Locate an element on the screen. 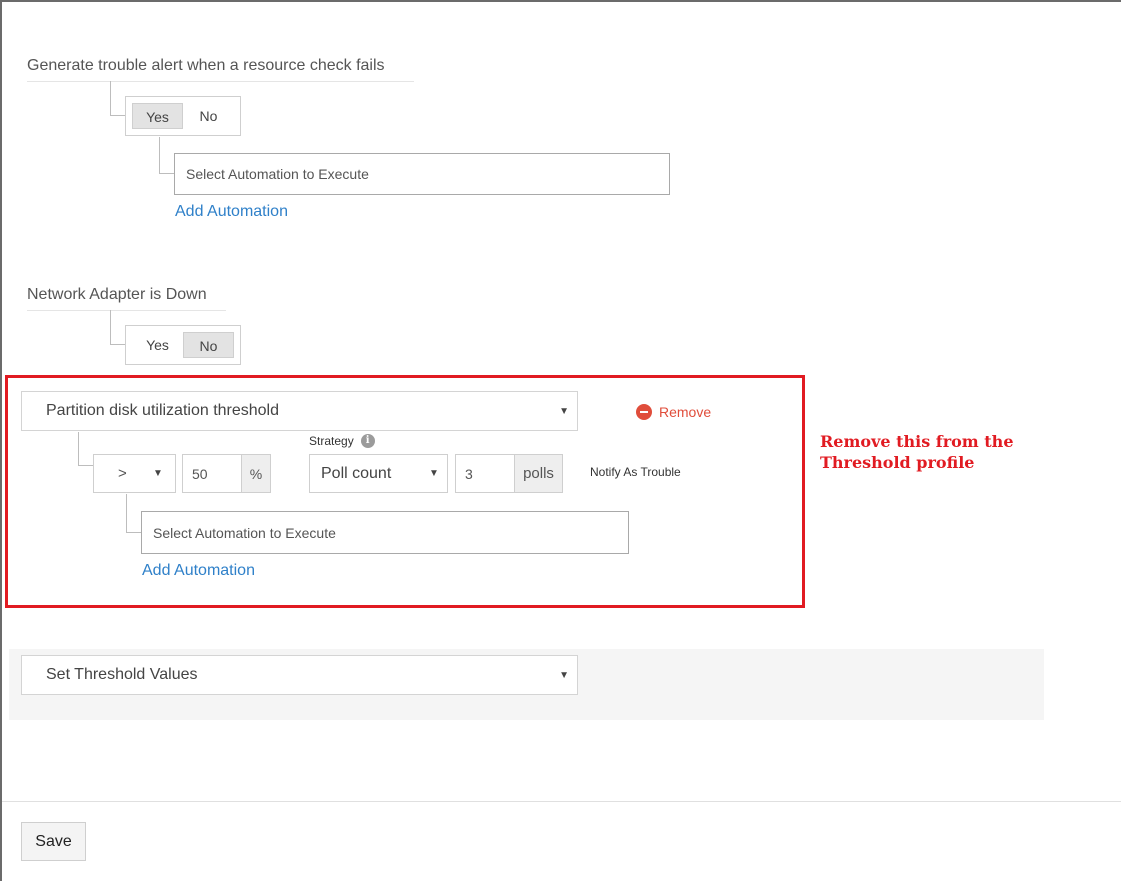 Image resolution: width=1121 pixels, height=881 pixels. annotation-line-2: Threshold profile is located at coordinates (897, 462).